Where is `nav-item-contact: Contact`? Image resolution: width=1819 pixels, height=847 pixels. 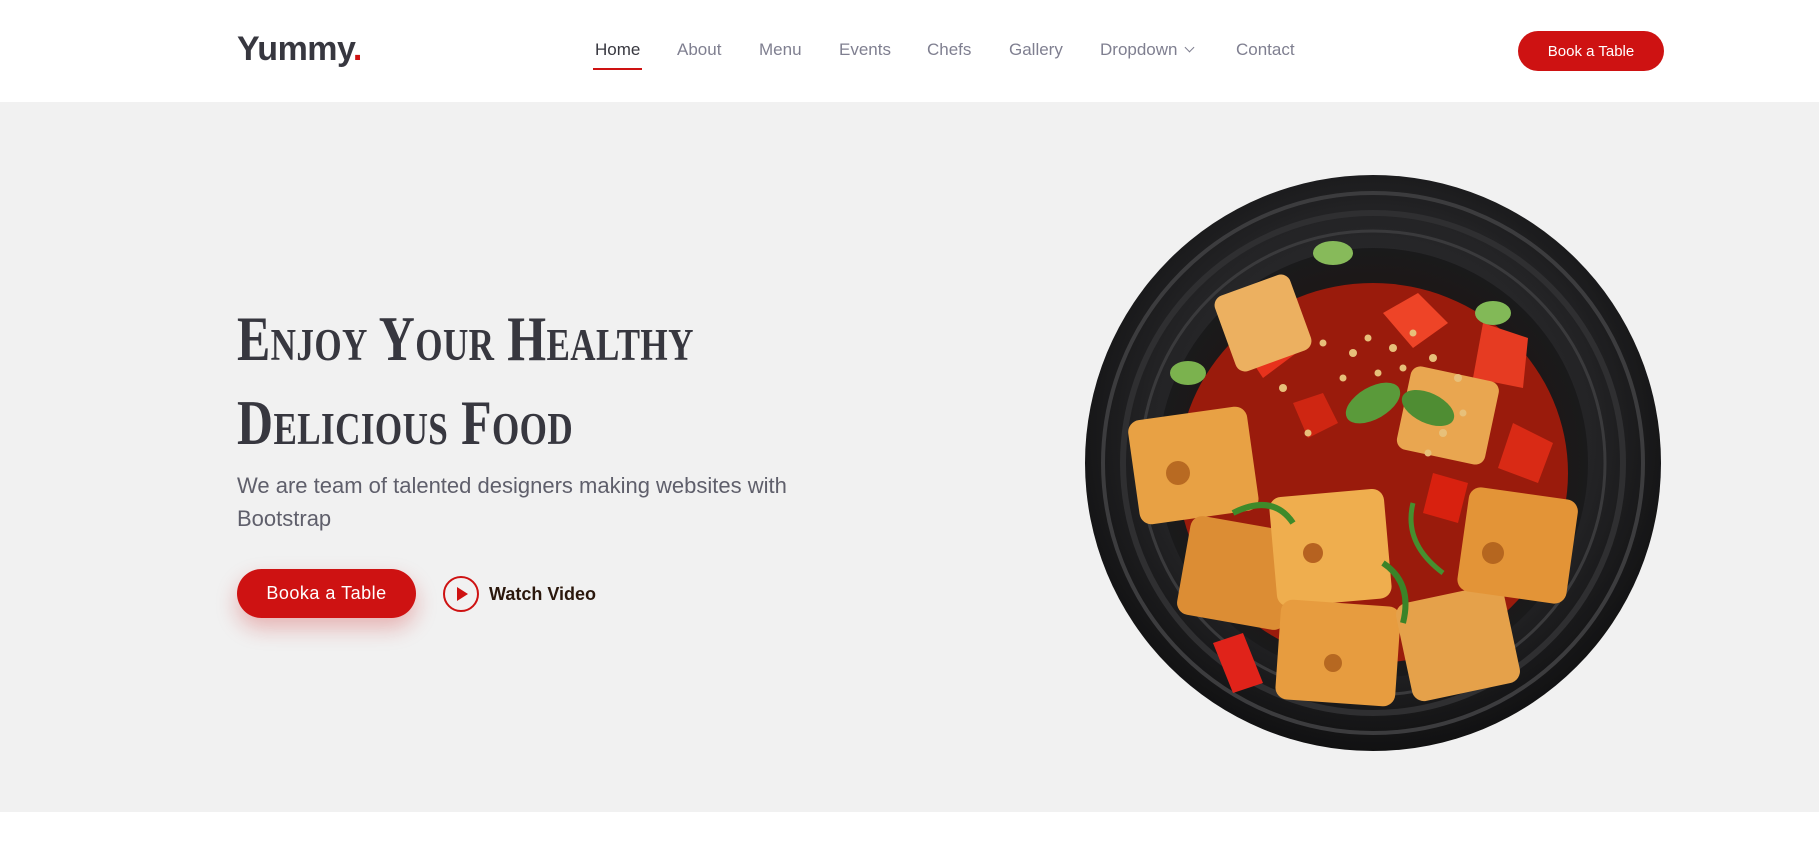 nav-item-contact: Contact is located at coordinates (1265, 50).